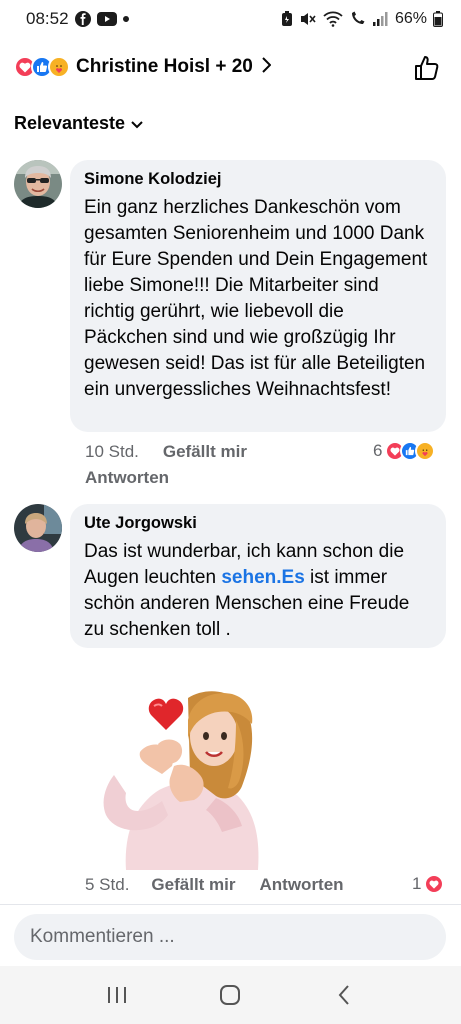  Describe the element at coordinates (258, 179) in the screenshot. I see `comment-author: Simone Kolodziej` at that location.